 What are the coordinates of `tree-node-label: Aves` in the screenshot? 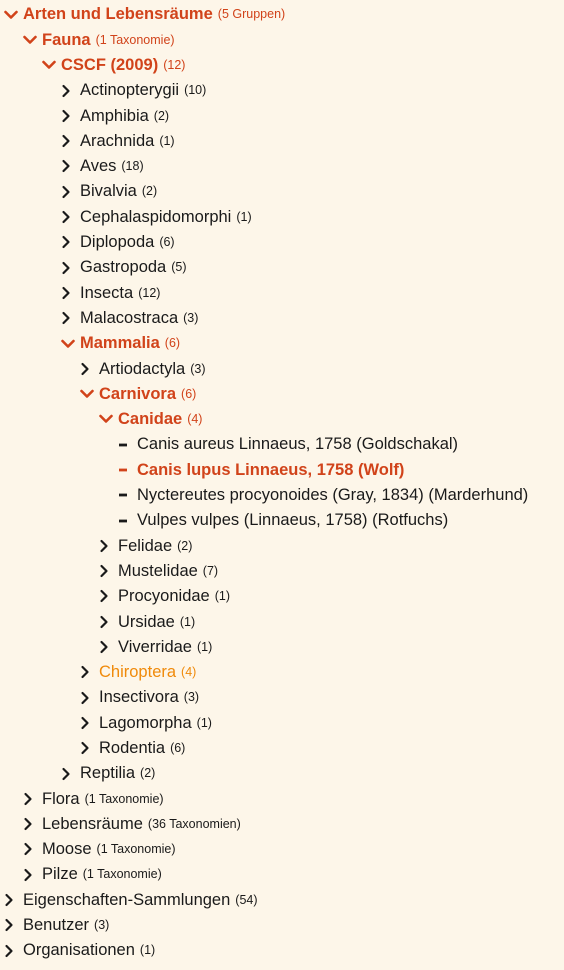 It's located at (98, 166).